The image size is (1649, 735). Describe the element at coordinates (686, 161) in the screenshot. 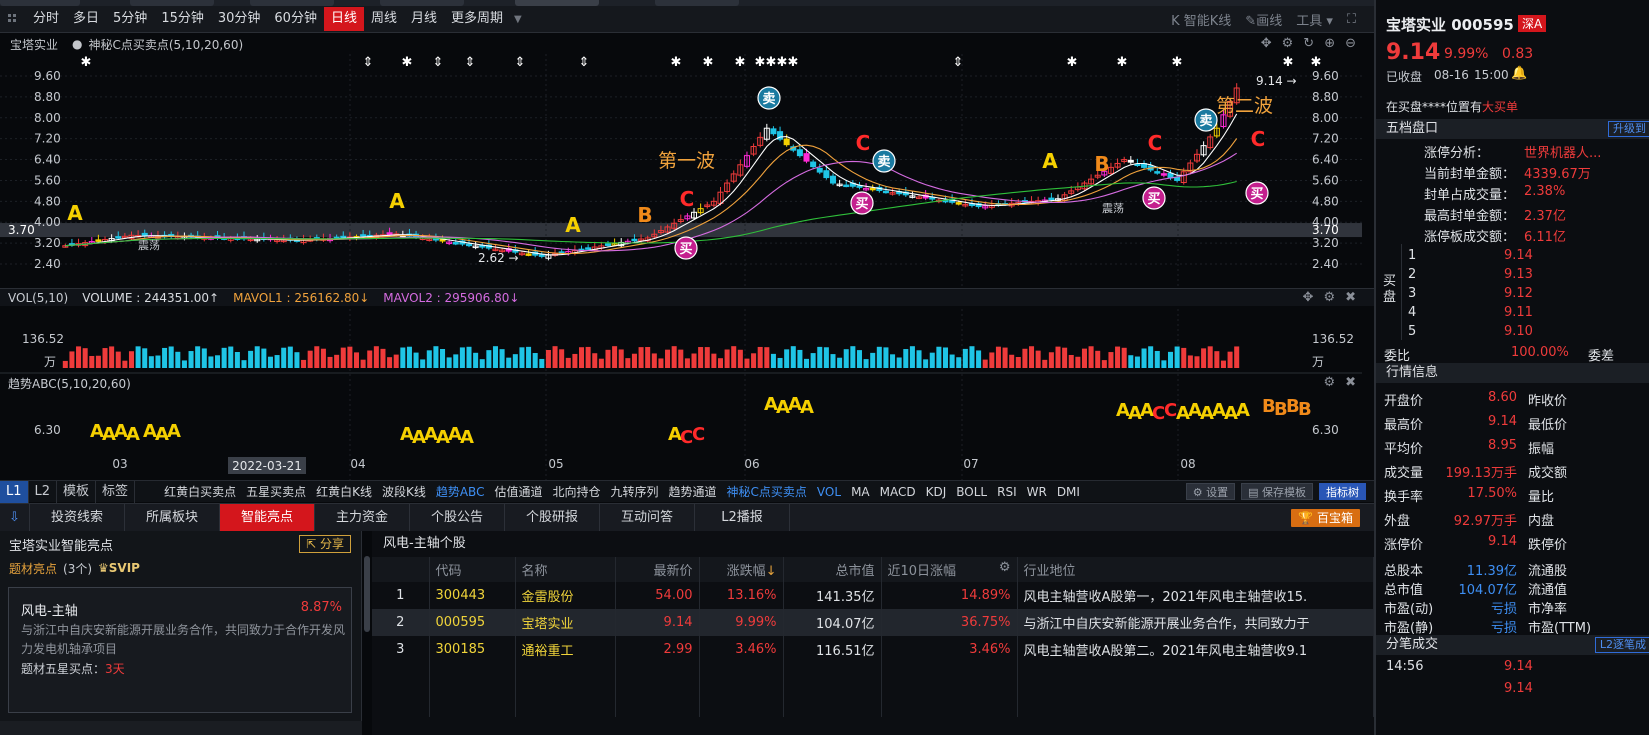

I see `wave1-label: 第一波` at that location.